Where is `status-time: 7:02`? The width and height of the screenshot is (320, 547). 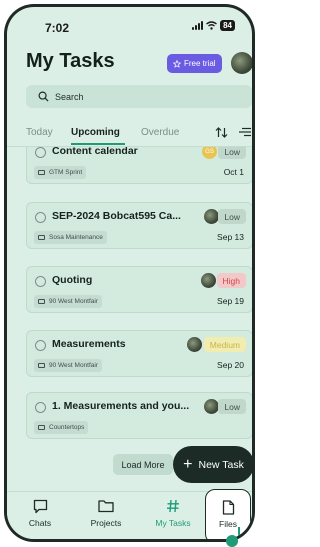 status-time: 7:02 is located at coordinates (57, 28).